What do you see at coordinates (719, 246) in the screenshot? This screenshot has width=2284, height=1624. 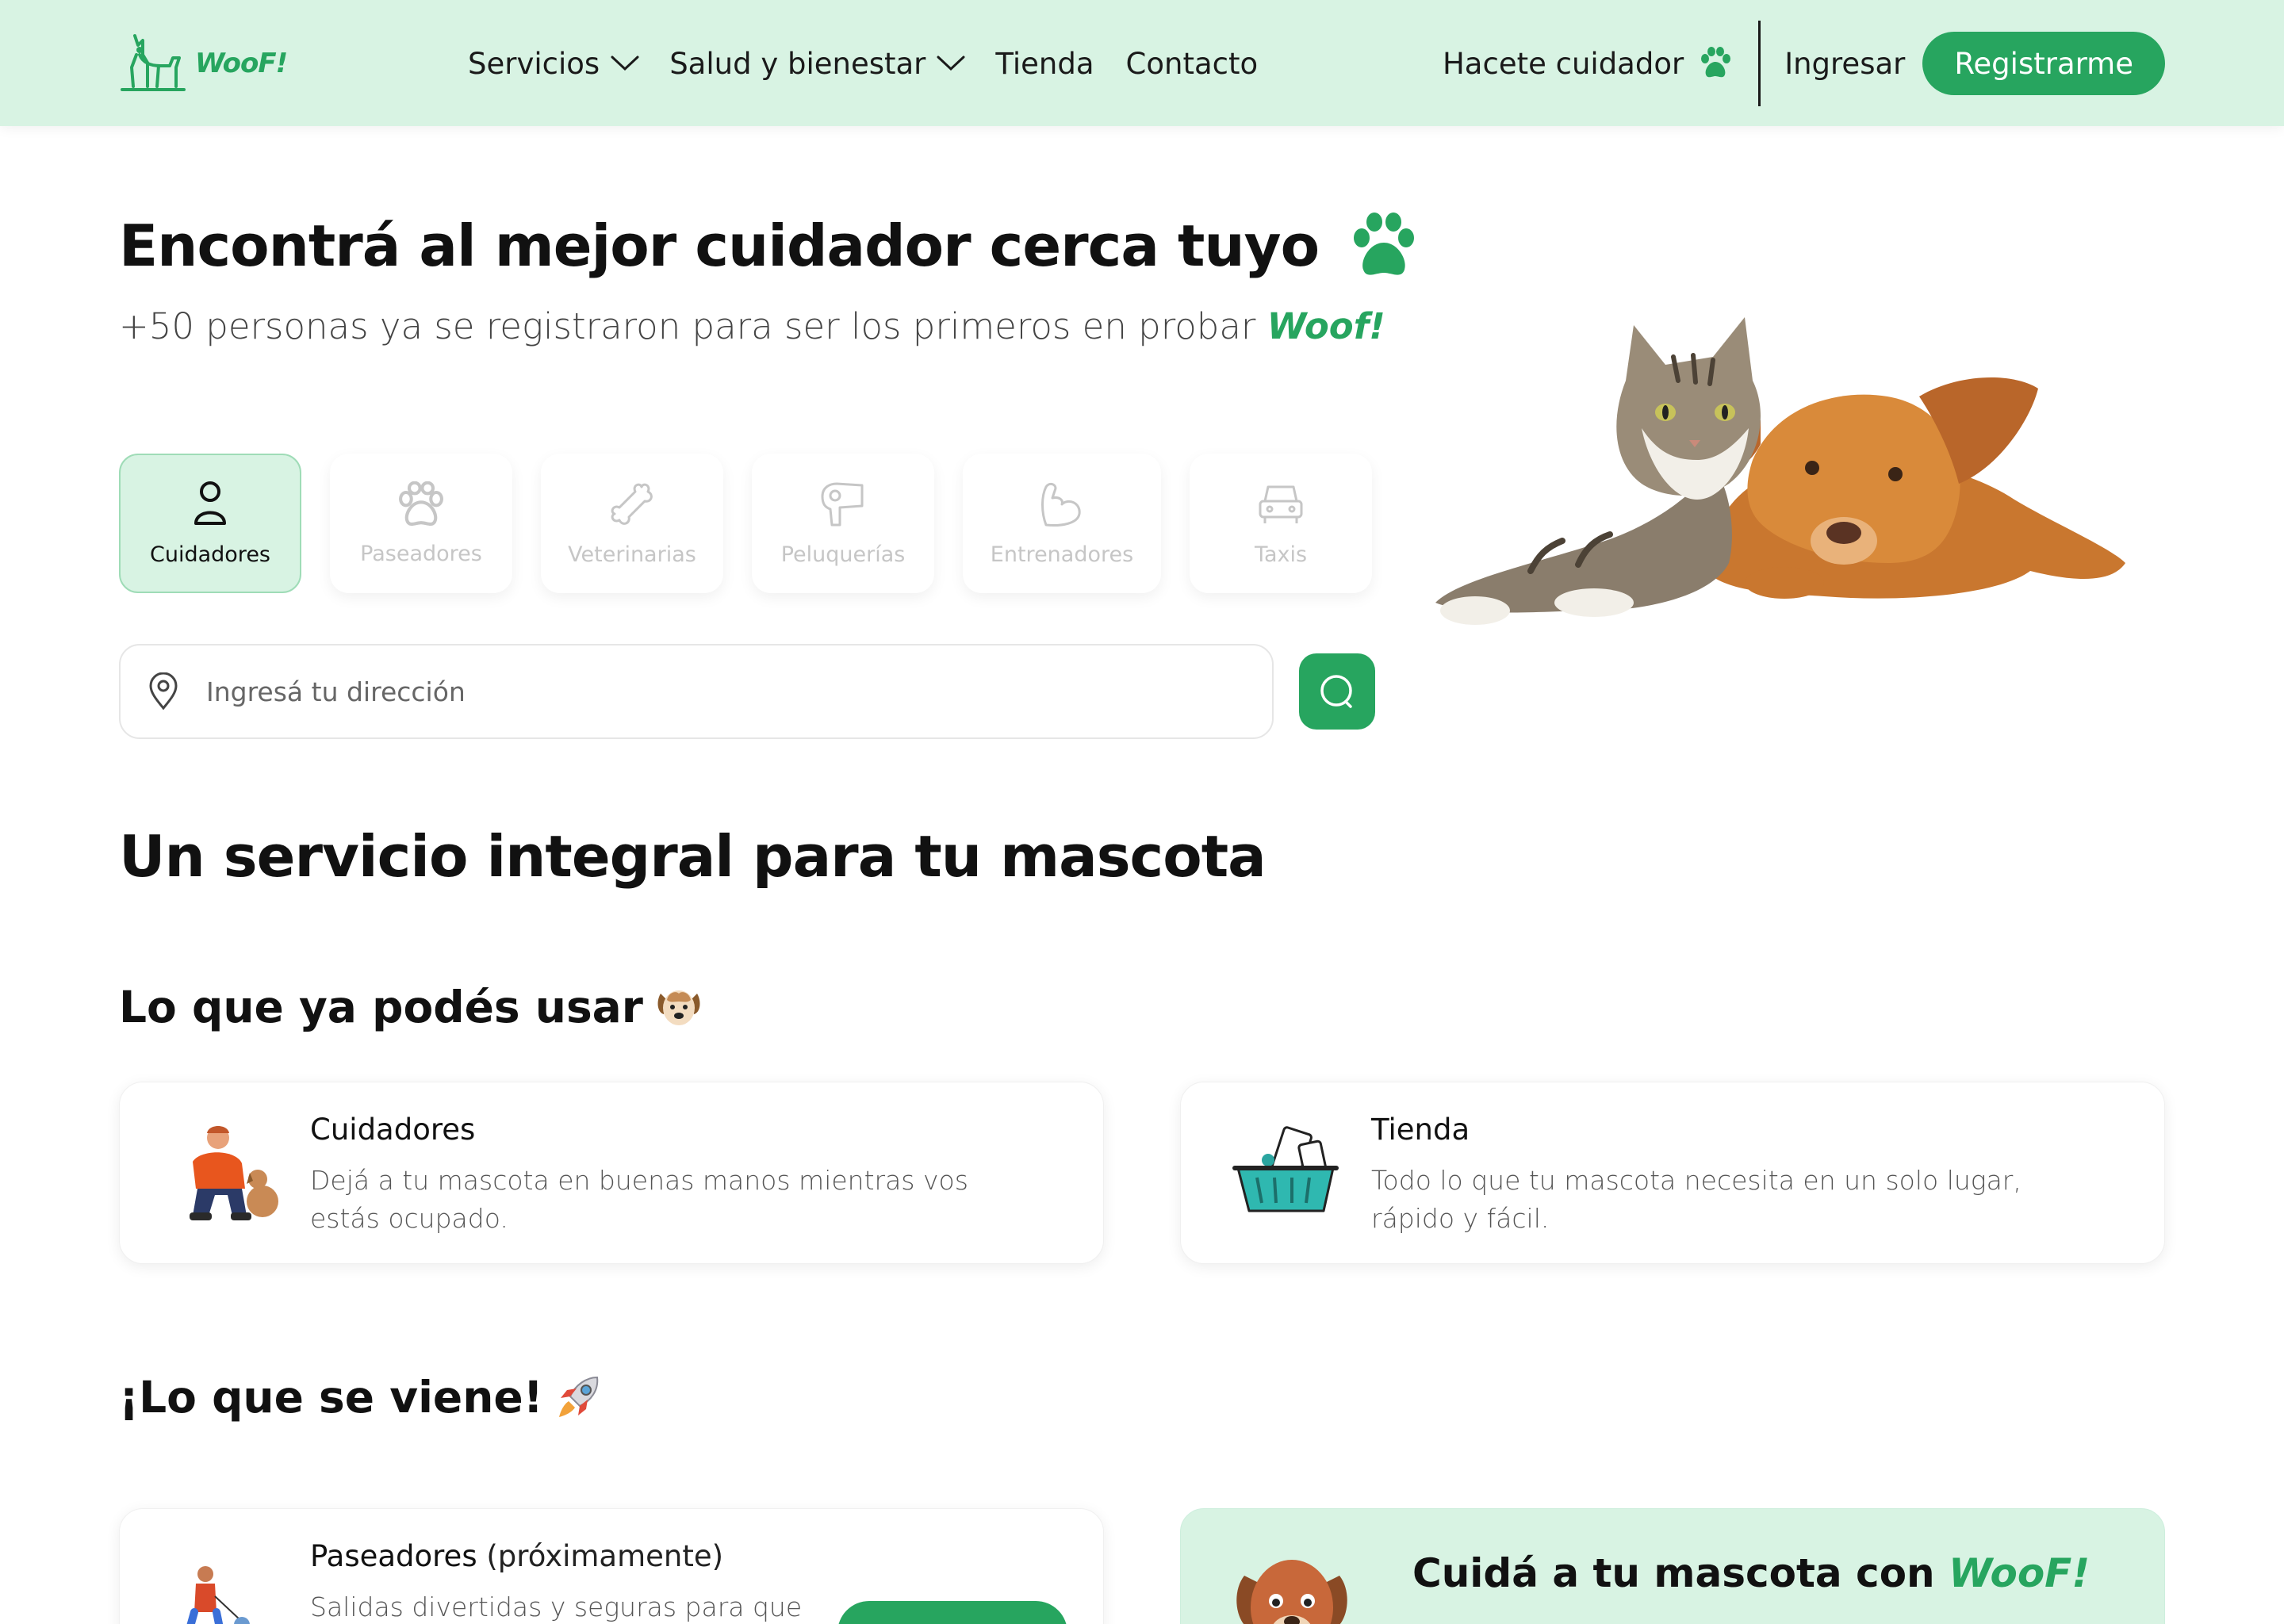 I see `hero-title-text: Encontrá al mejor cuidador cerca tuyo` at bounding box center [719, 246].